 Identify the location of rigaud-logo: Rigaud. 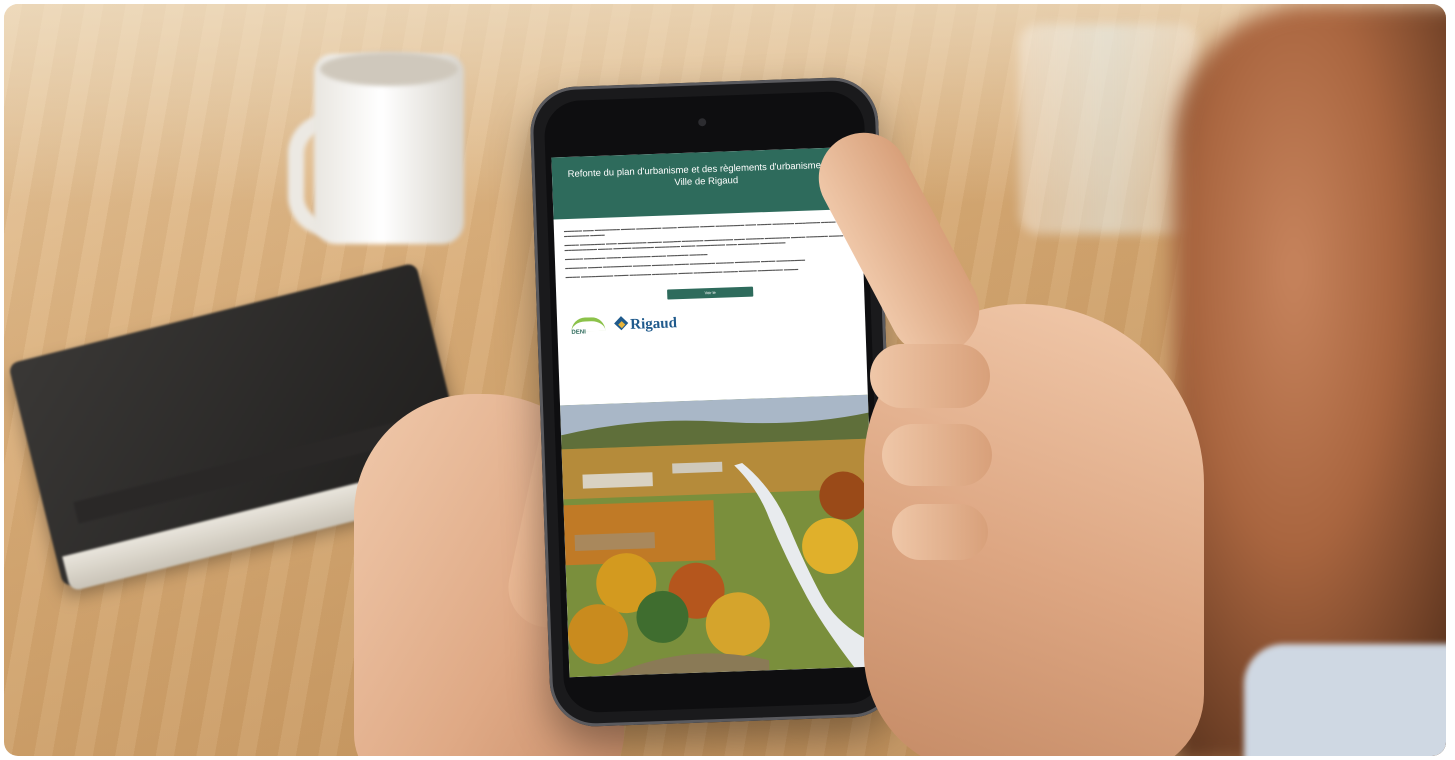
(645, 324).